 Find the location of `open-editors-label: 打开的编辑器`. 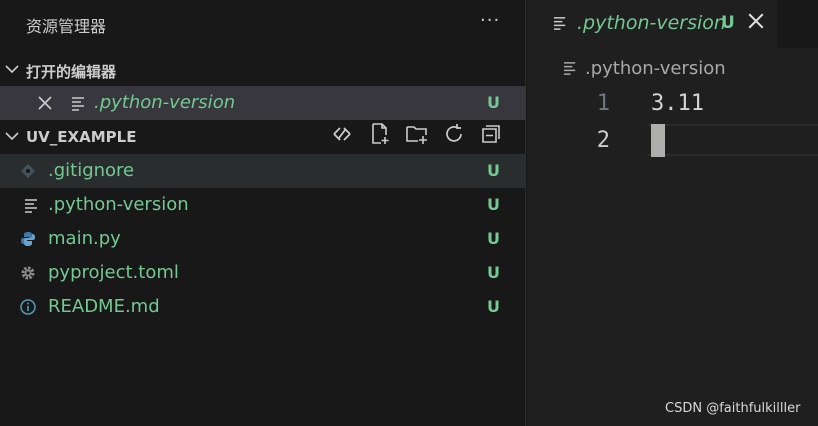

open-editors-label: 打开的编辑器 is located at coordinates (71, 72).